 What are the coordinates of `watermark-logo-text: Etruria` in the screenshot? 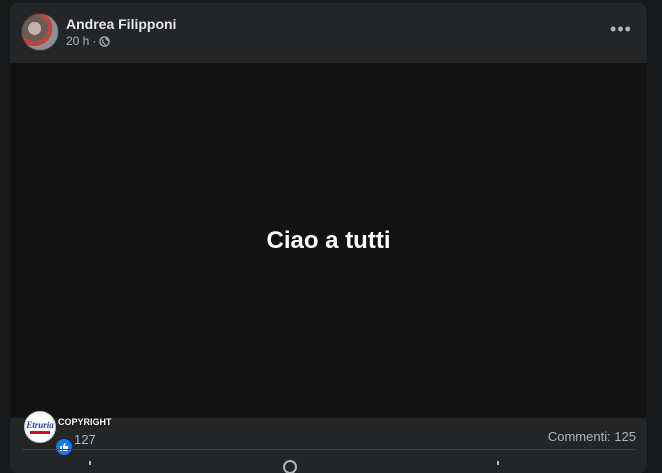 It's located at (40, 425).